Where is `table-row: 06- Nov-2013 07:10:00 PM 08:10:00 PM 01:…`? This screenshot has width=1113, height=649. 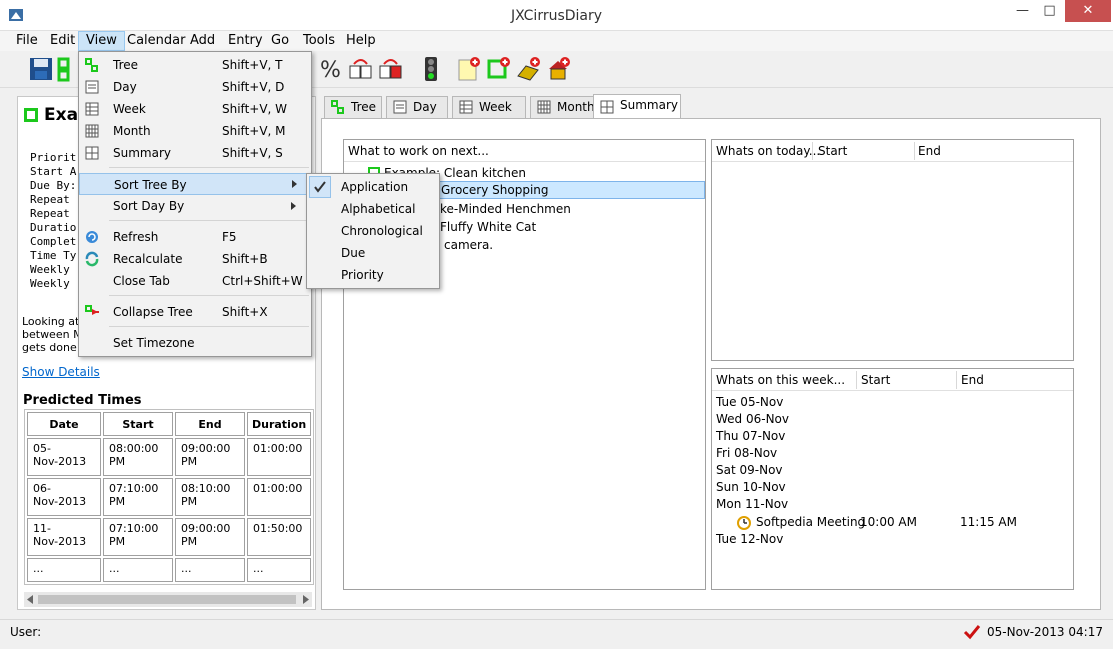 table-row: 06- Nov-2013 07:10:00 PM 08:10:00 PM 01:… is located at coordinates (169, 497).